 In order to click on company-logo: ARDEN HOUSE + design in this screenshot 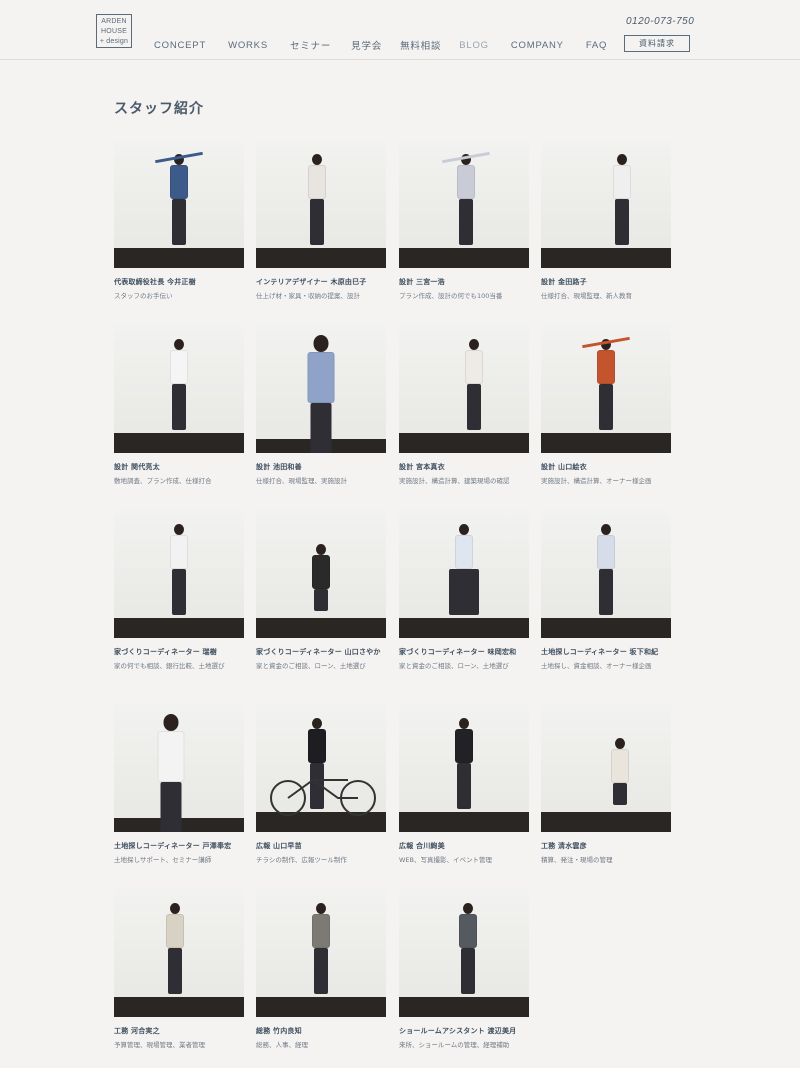, I will do `click(114, 31)`.